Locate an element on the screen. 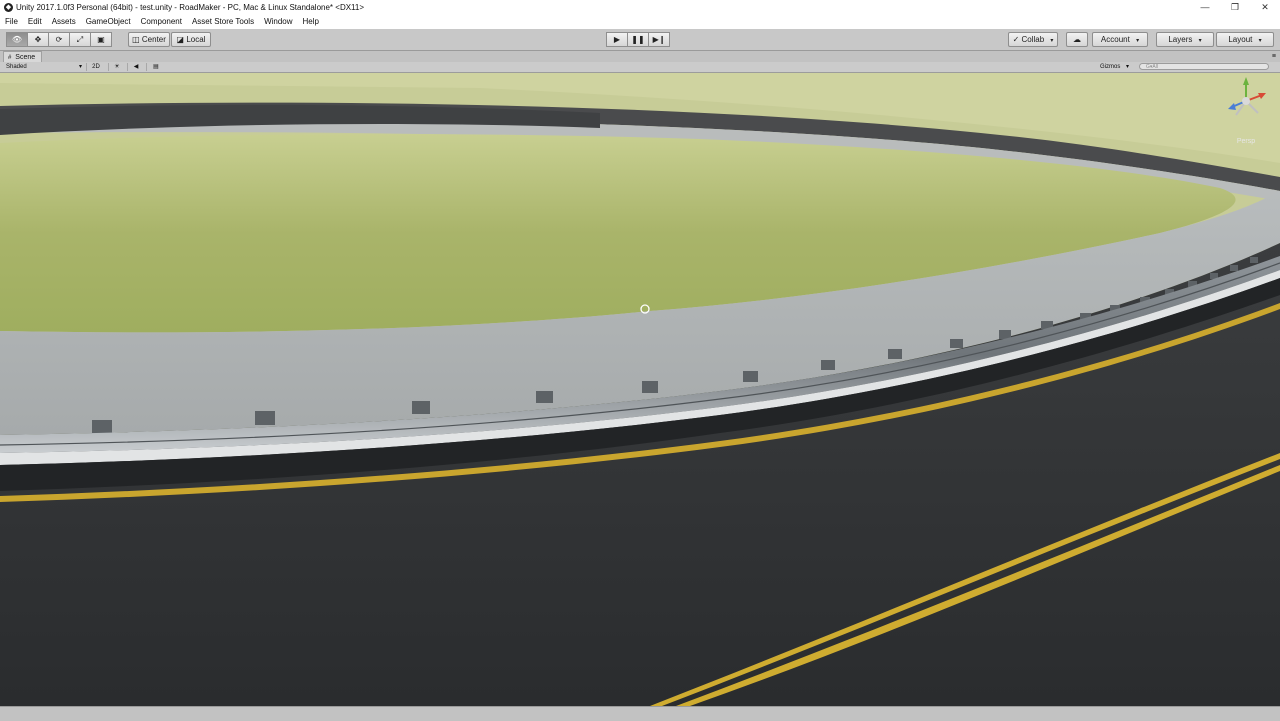 This screenshot has height=721, width=1280. move-icon: ✥ is located at coordinates (38, 39).